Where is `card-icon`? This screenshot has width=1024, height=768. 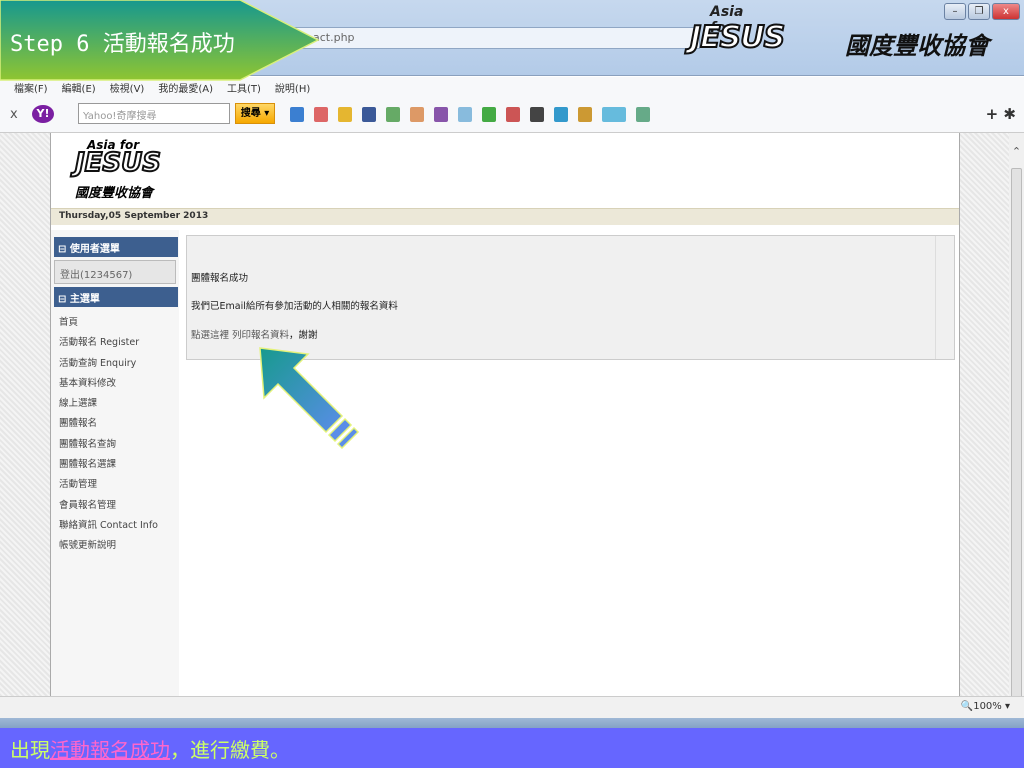 card-icon is located at coordinates (585, 114).